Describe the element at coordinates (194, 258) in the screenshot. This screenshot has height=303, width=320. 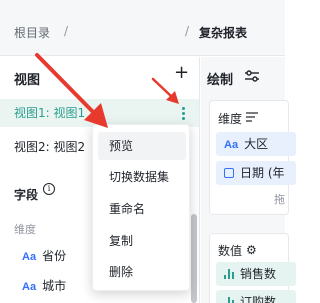
I see `scrollbar` at that location.